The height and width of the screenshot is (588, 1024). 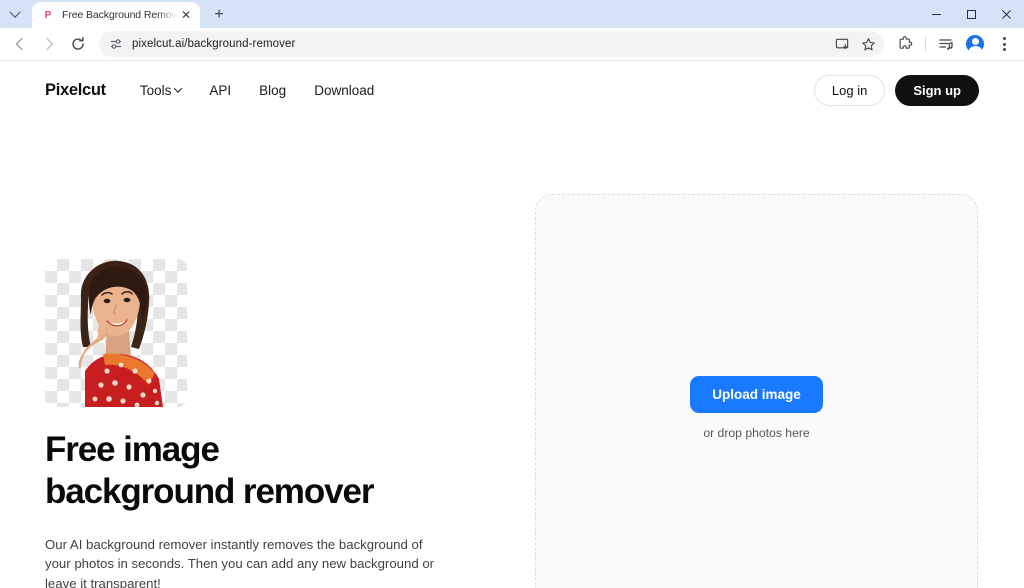 I want to click on new-tab-button: +, so click(x=219, y=15).